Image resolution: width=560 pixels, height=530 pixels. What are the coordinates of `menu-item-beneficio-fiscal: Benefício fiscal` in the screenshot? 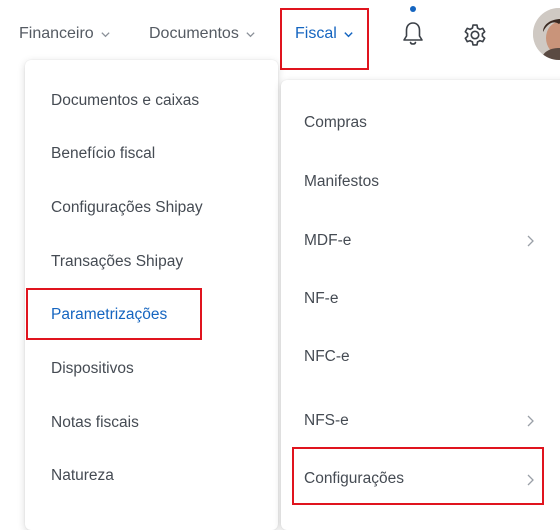 It's located at (103, 154).